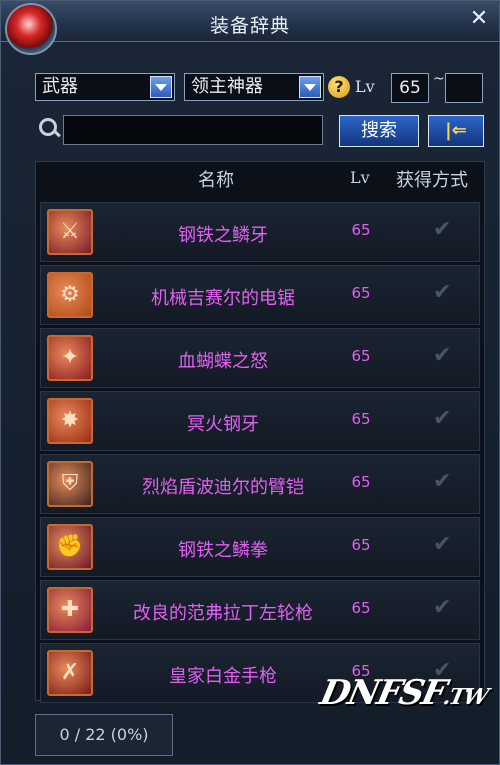 The width and height of the screenshot is (500, 765). Describe the element at coordinates (31, 29) in the screenshot. I see `emblem-icon` at that location.